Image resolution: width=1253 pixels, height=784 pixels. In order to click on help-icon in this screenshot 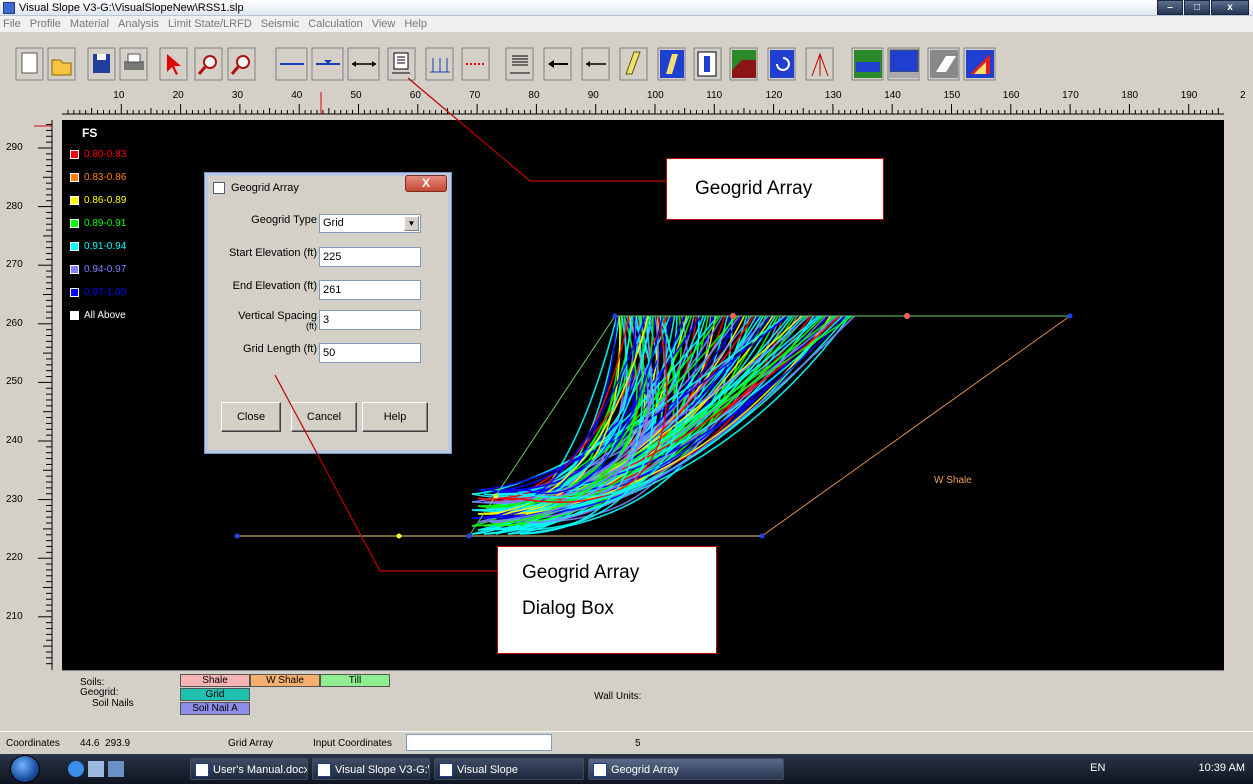, I will do `click(446, 770)`.